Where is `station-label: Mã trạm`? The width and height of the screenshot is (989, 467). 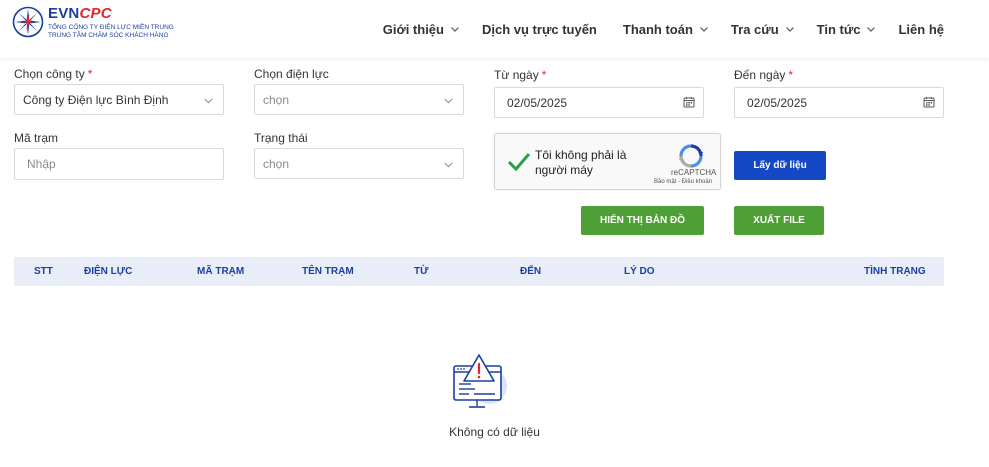 station-label: Mã trạm is located at coordinates (36, 138).